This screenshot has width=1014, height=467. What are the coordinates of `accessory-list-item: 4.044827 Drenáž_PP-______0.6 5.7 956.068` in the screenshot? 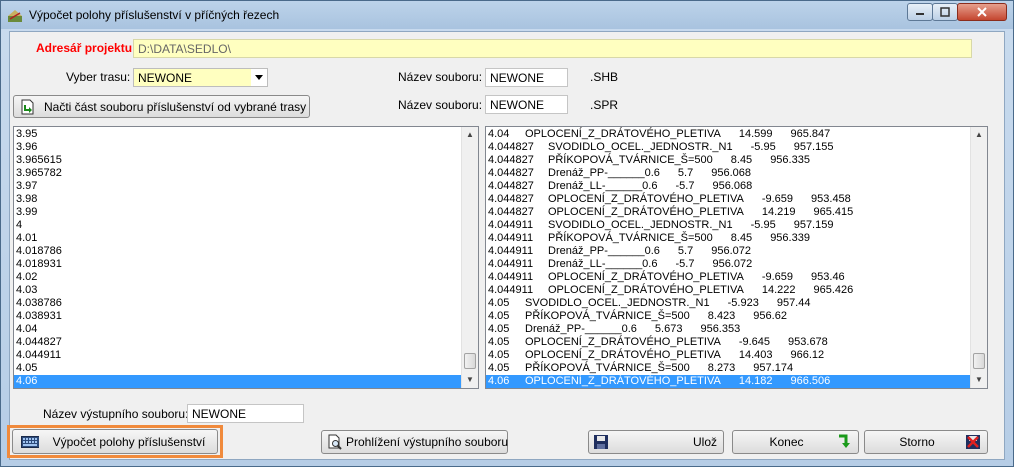 It's located at (736, 173).